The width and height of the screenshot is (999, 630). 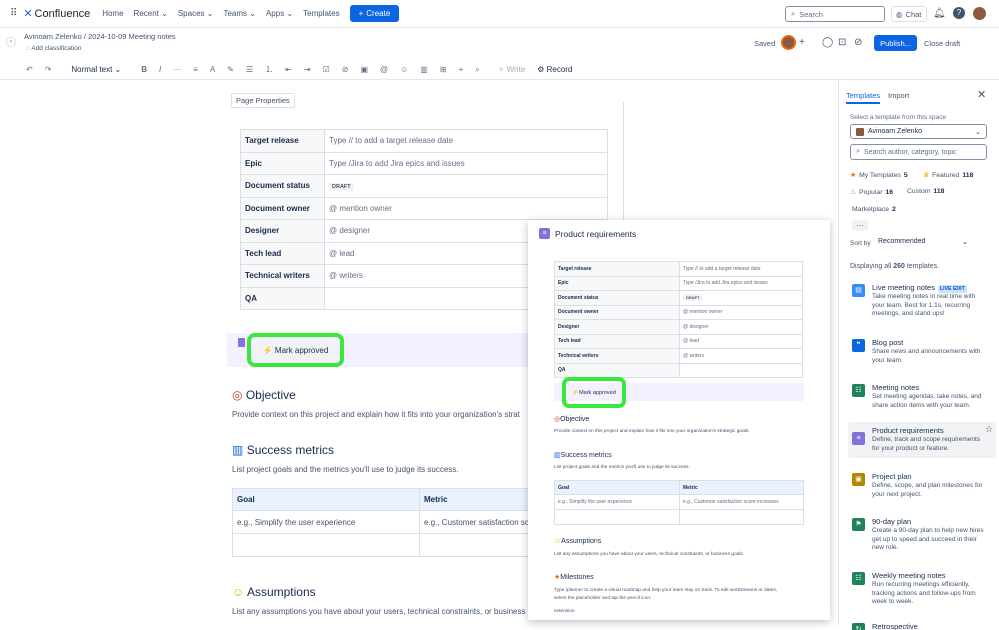 I want to click on breadcrumb-page: 2024-10-09 Meeting notes, so click(x=132, y=36).